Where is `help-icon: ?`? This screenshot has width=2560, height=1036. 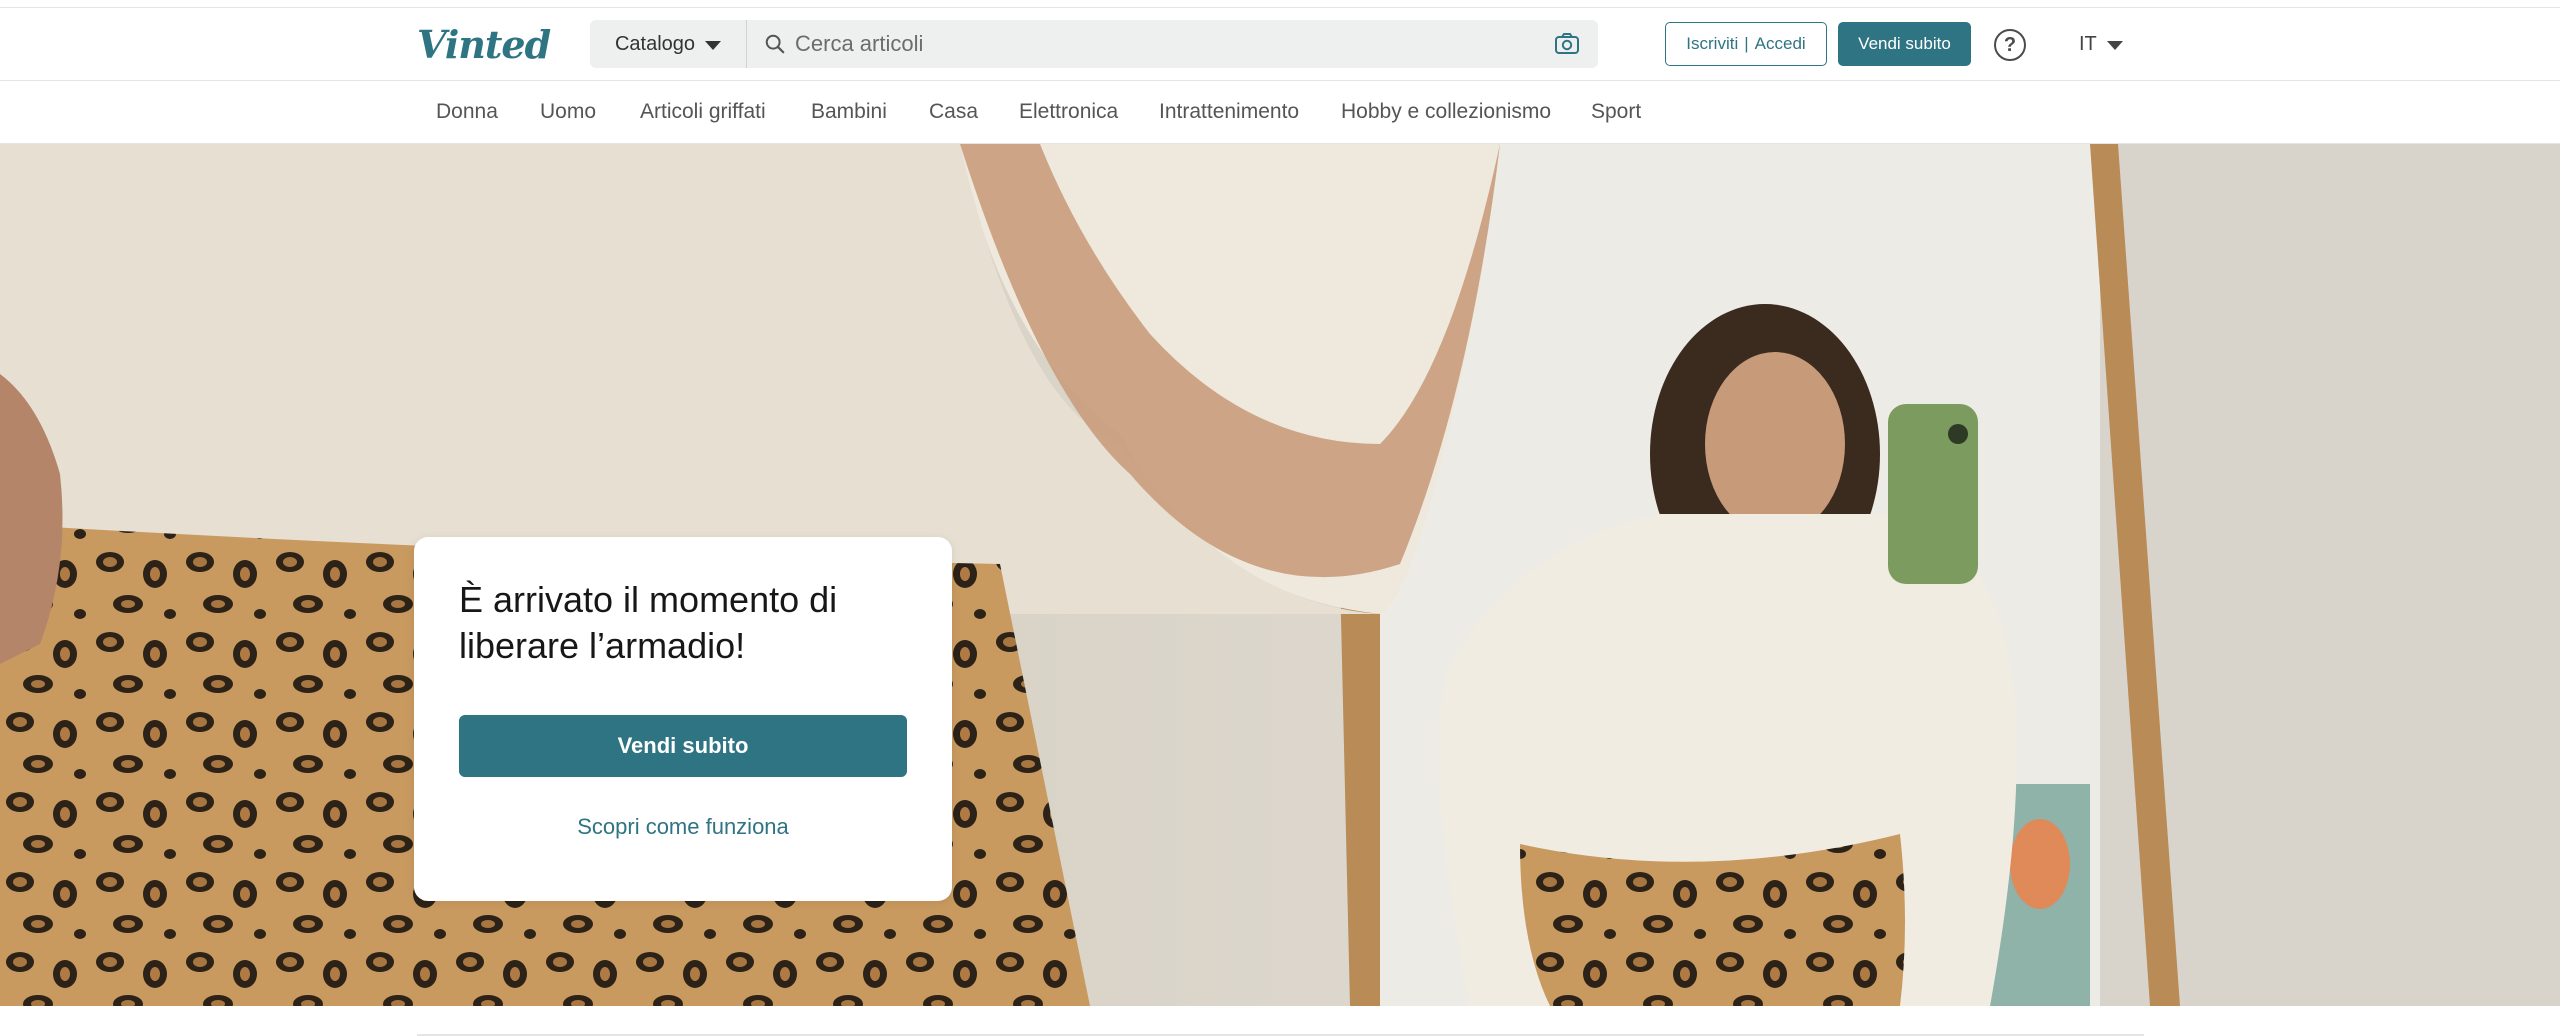 help-icon: ? is located at coordinates (2010, 45).